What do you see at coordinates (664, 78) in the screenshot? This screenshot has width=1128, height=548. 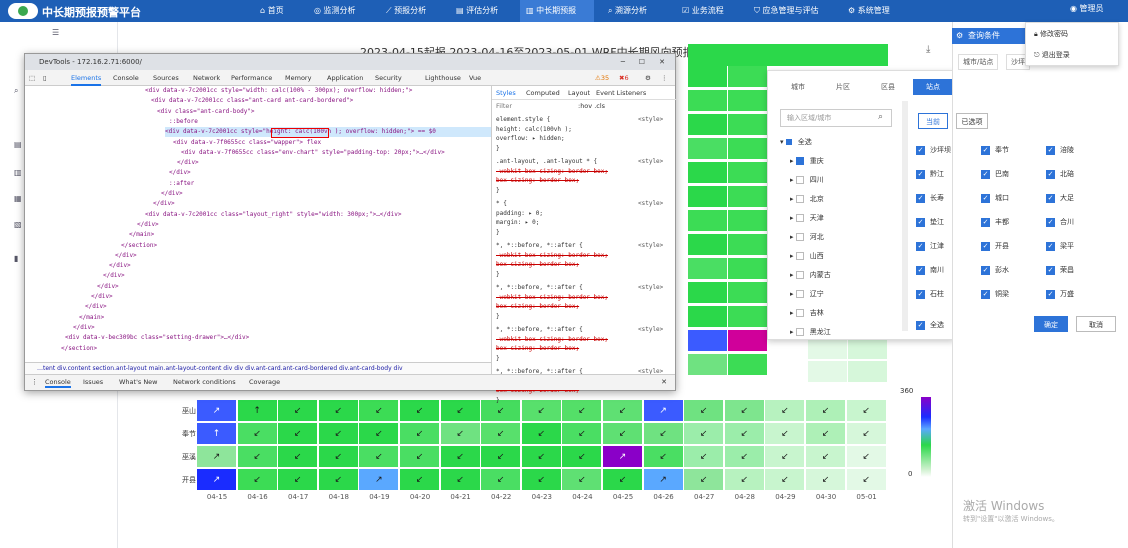 I see `more-options-icon: ⋮` at bounding box center [664, 78].